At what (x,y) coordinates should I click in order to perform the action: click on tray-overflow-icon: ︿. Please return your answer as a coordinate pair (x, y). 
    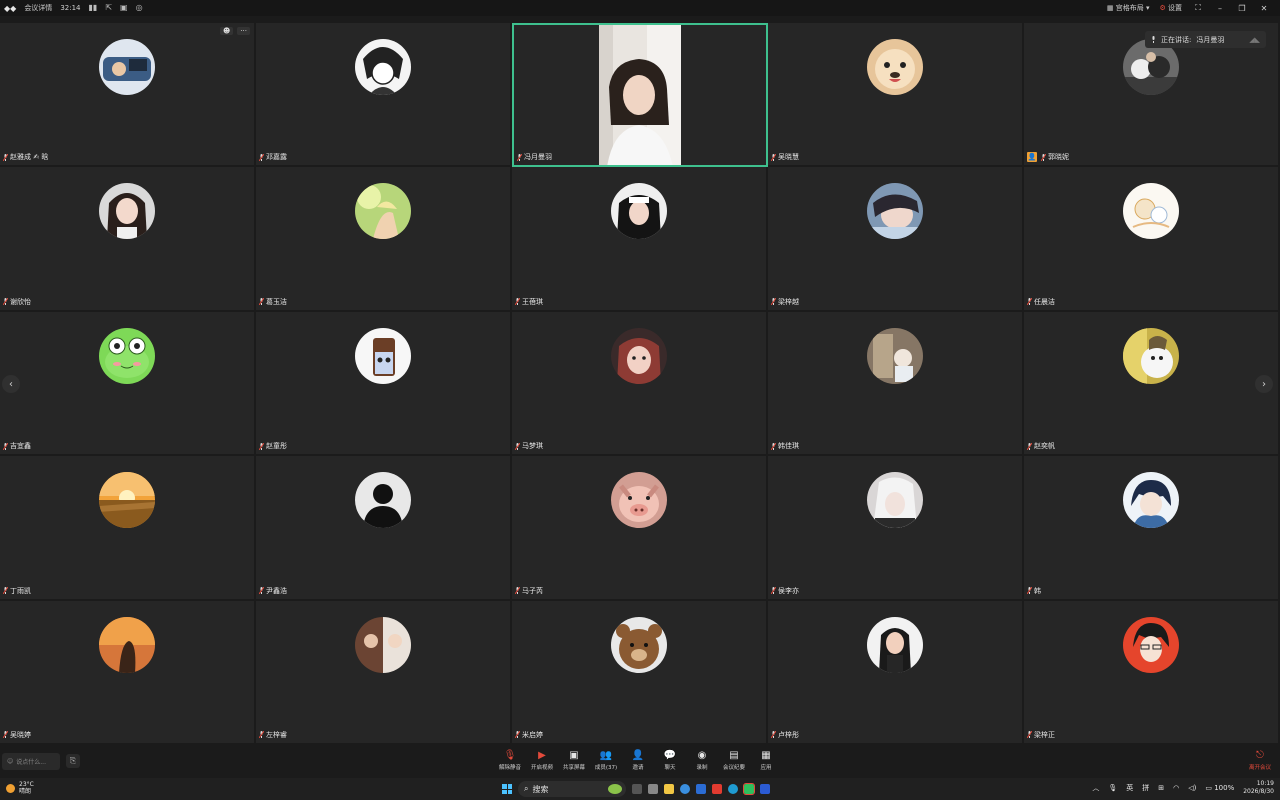
    Looking at the image, I should click on (1095, 788).